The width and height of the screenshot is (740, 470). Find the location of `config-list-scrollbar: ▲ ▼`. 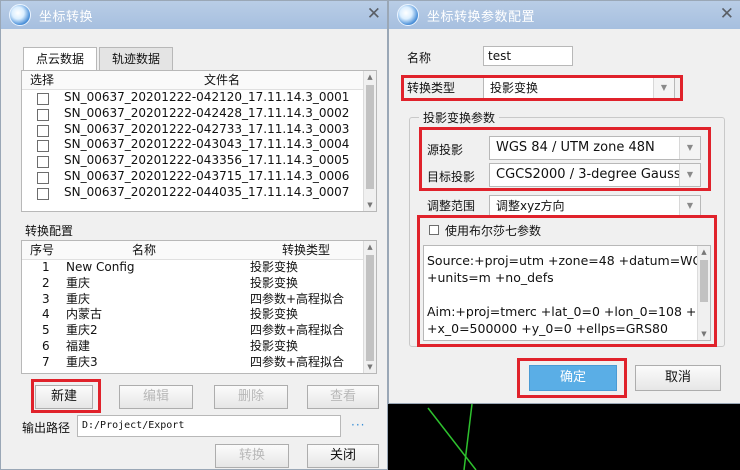

config-list-scrollbar: ▲ ▼ is located at coordinates (369, 307).